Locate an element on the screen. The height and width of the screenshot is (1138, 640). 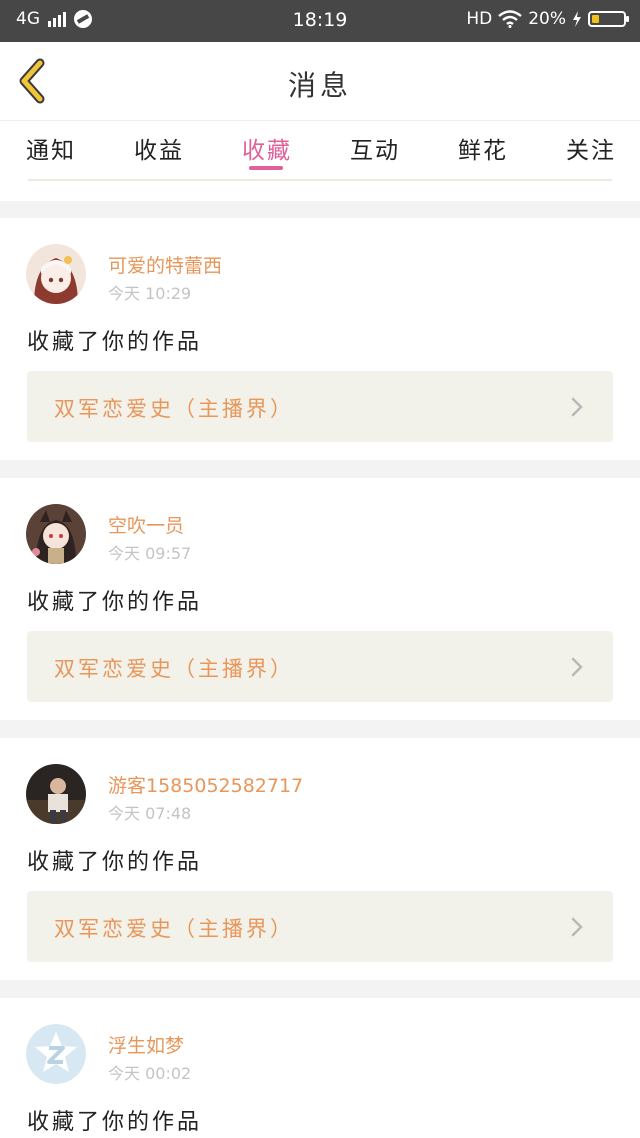
header: 消息 is located at coordinates (320, 81).